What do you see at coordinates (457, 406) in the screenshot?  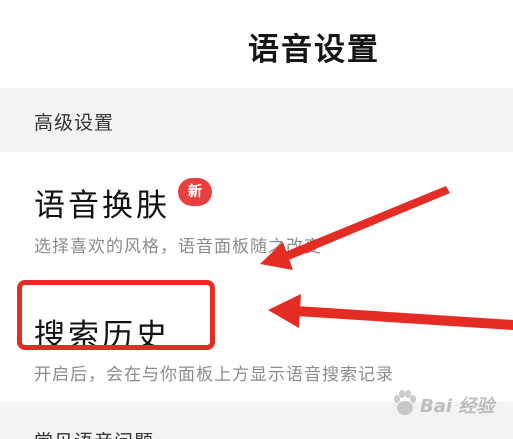 I see `watermark-text: Bai 经验` at bounding box center [457, 406].